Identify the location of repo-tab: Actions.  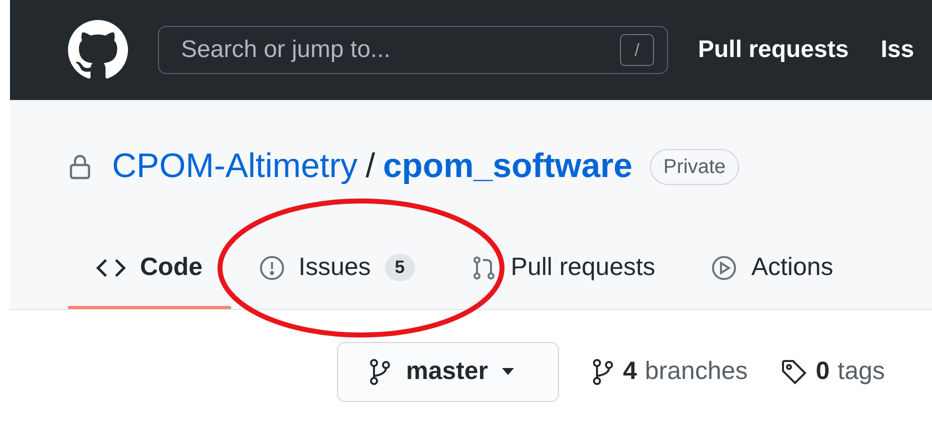
(772, 269).